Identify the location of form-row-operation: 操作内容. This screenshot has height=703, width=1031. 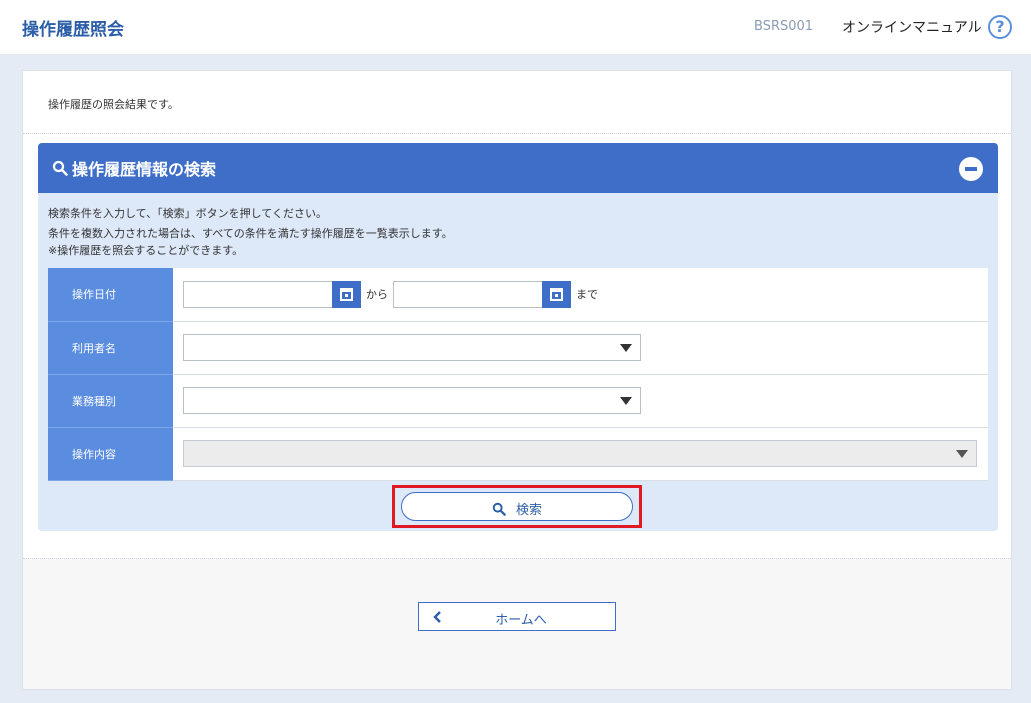
(518, 454).